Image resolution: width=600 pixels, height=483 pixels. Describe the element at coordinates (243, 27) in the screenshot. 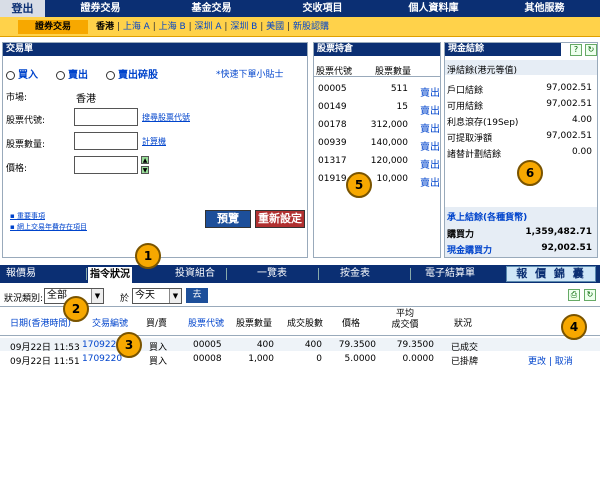

I see `market-sz-b: 深圳 B` at that location.